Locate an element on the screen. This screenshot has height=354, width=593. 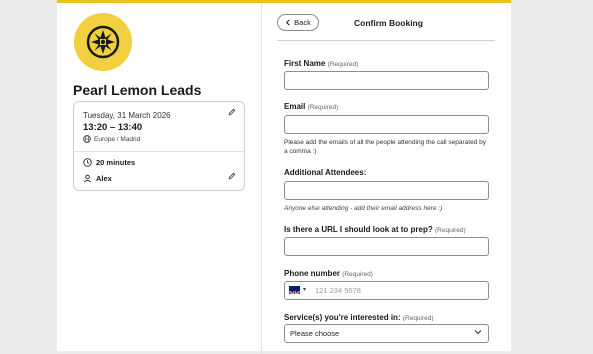
email-label-text: Email is located at coordinates (295, 106).